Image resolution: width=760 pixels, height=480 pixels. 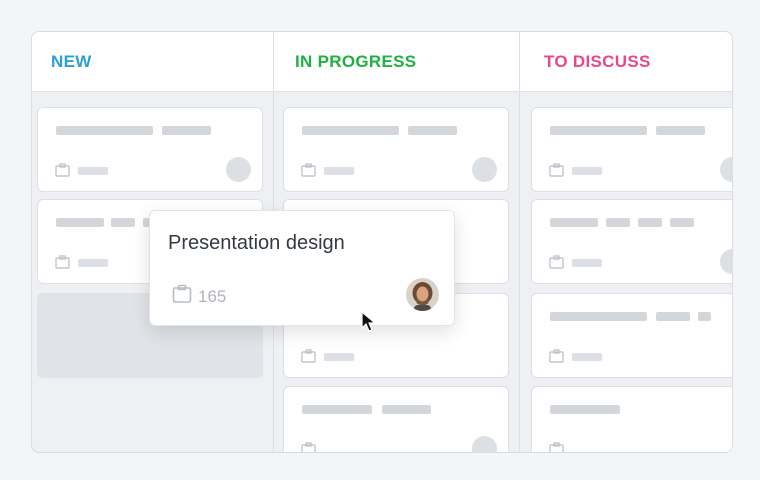 What do you see at coordinates (71, 62) in the screenshot?
I see `column-title-new: NEW` at bounding box center [71, 62].